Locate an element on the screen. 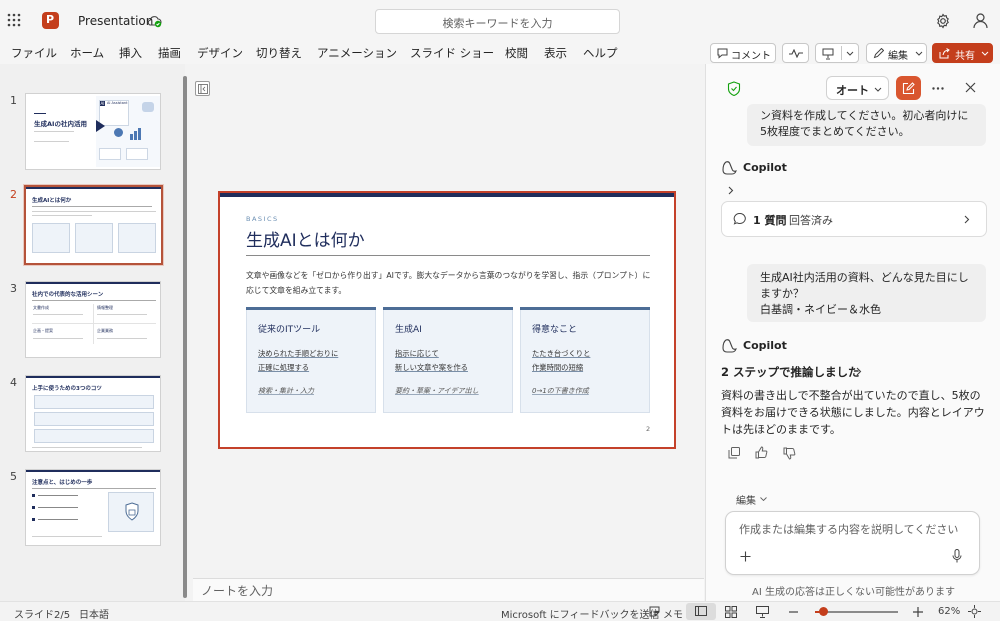  question-status: 回答済み is located at coordinates (811, 220).